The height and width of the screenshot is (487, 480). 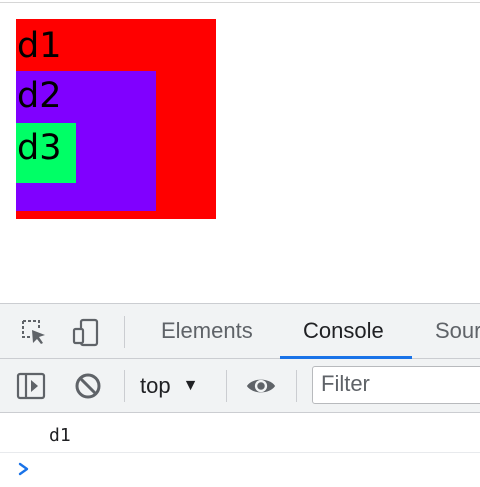 I want to click on box-d2-label: d2, so click(x=39, y=96).